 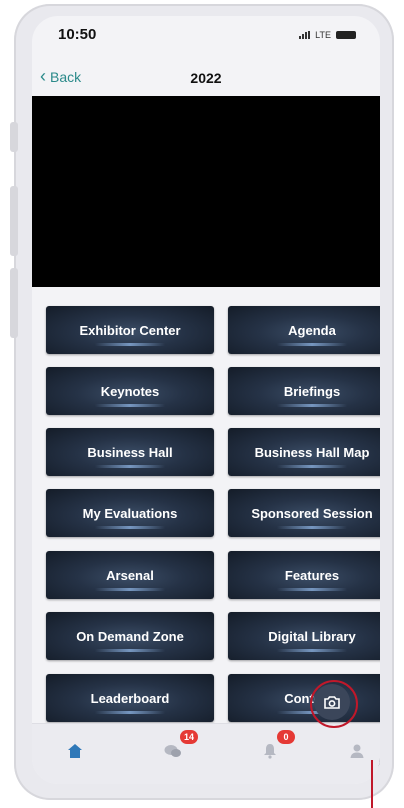 What do you see at coordinates (346, 35) in the screenshot?
I see `battery-icon` at bounding box center [346, 35].